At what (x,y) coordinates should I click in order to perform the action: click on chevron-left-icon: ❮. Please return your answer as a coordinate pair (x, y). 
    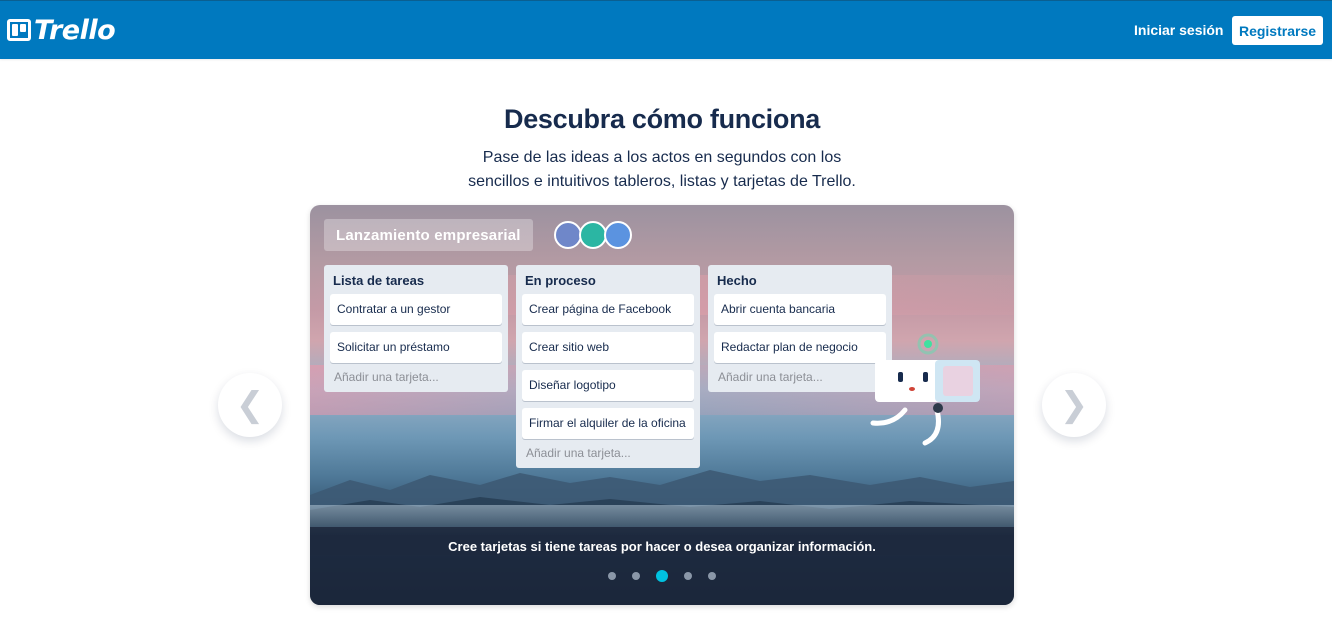
    Looking at the image, I should click on (250, 405).